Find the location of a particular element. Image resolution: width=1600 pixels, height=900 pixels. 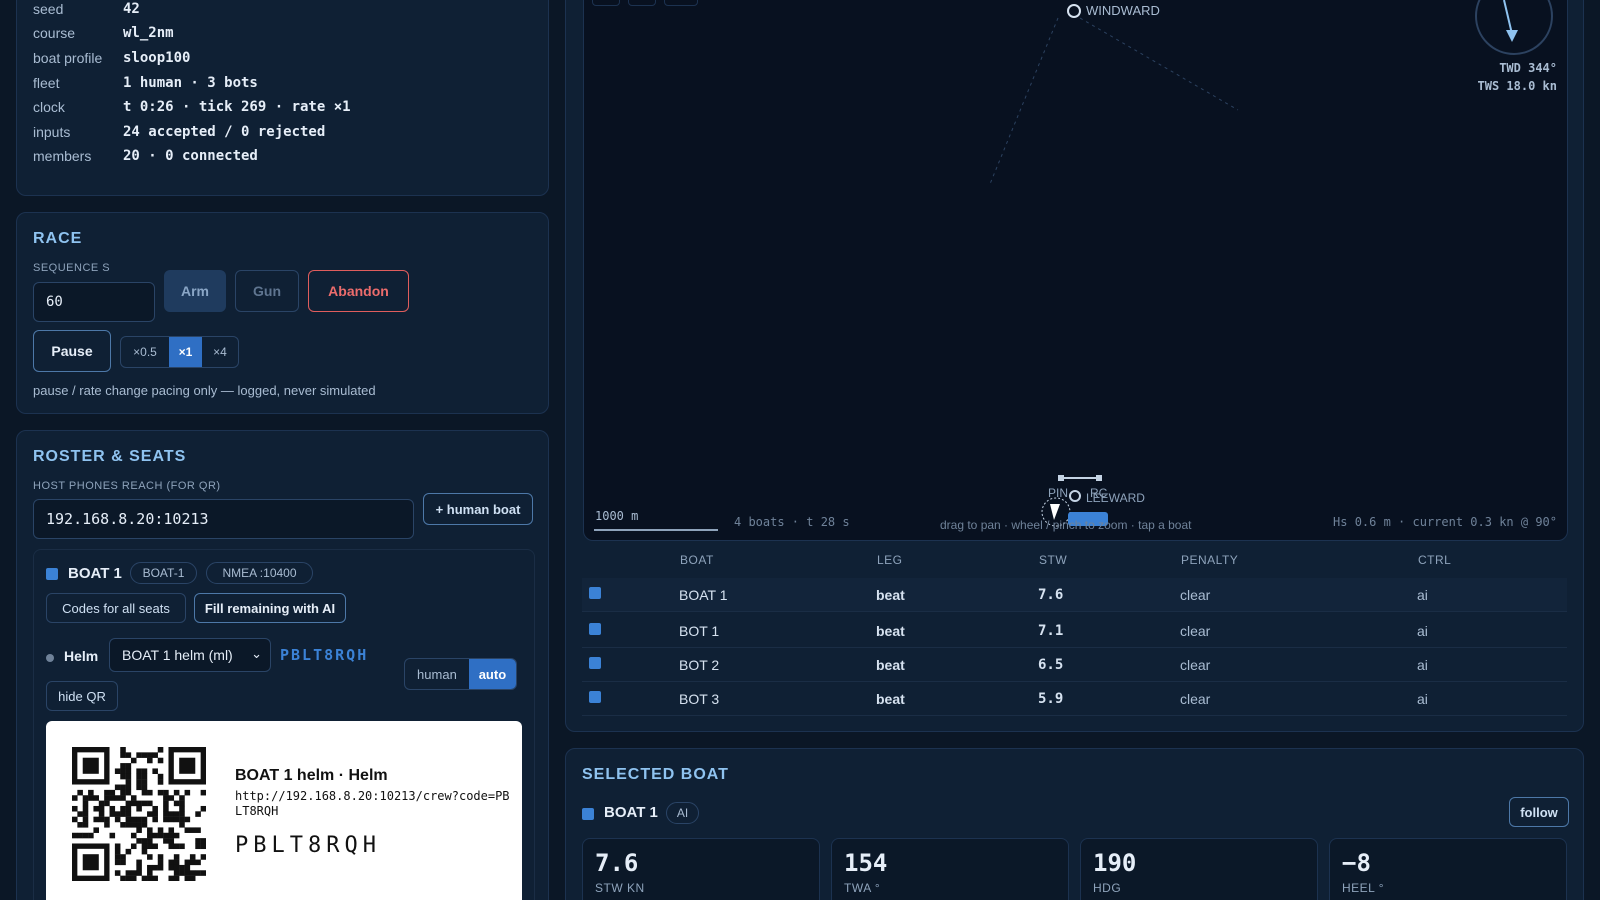

metric-value: 190 is located at coordinates (1115, 863).